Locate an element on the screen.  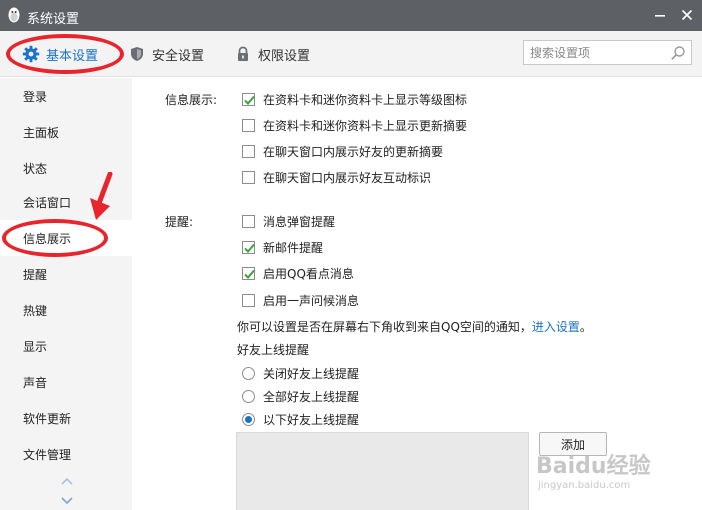
option-label: 启用QQ看点消息 is located at coordinates (308, 273).